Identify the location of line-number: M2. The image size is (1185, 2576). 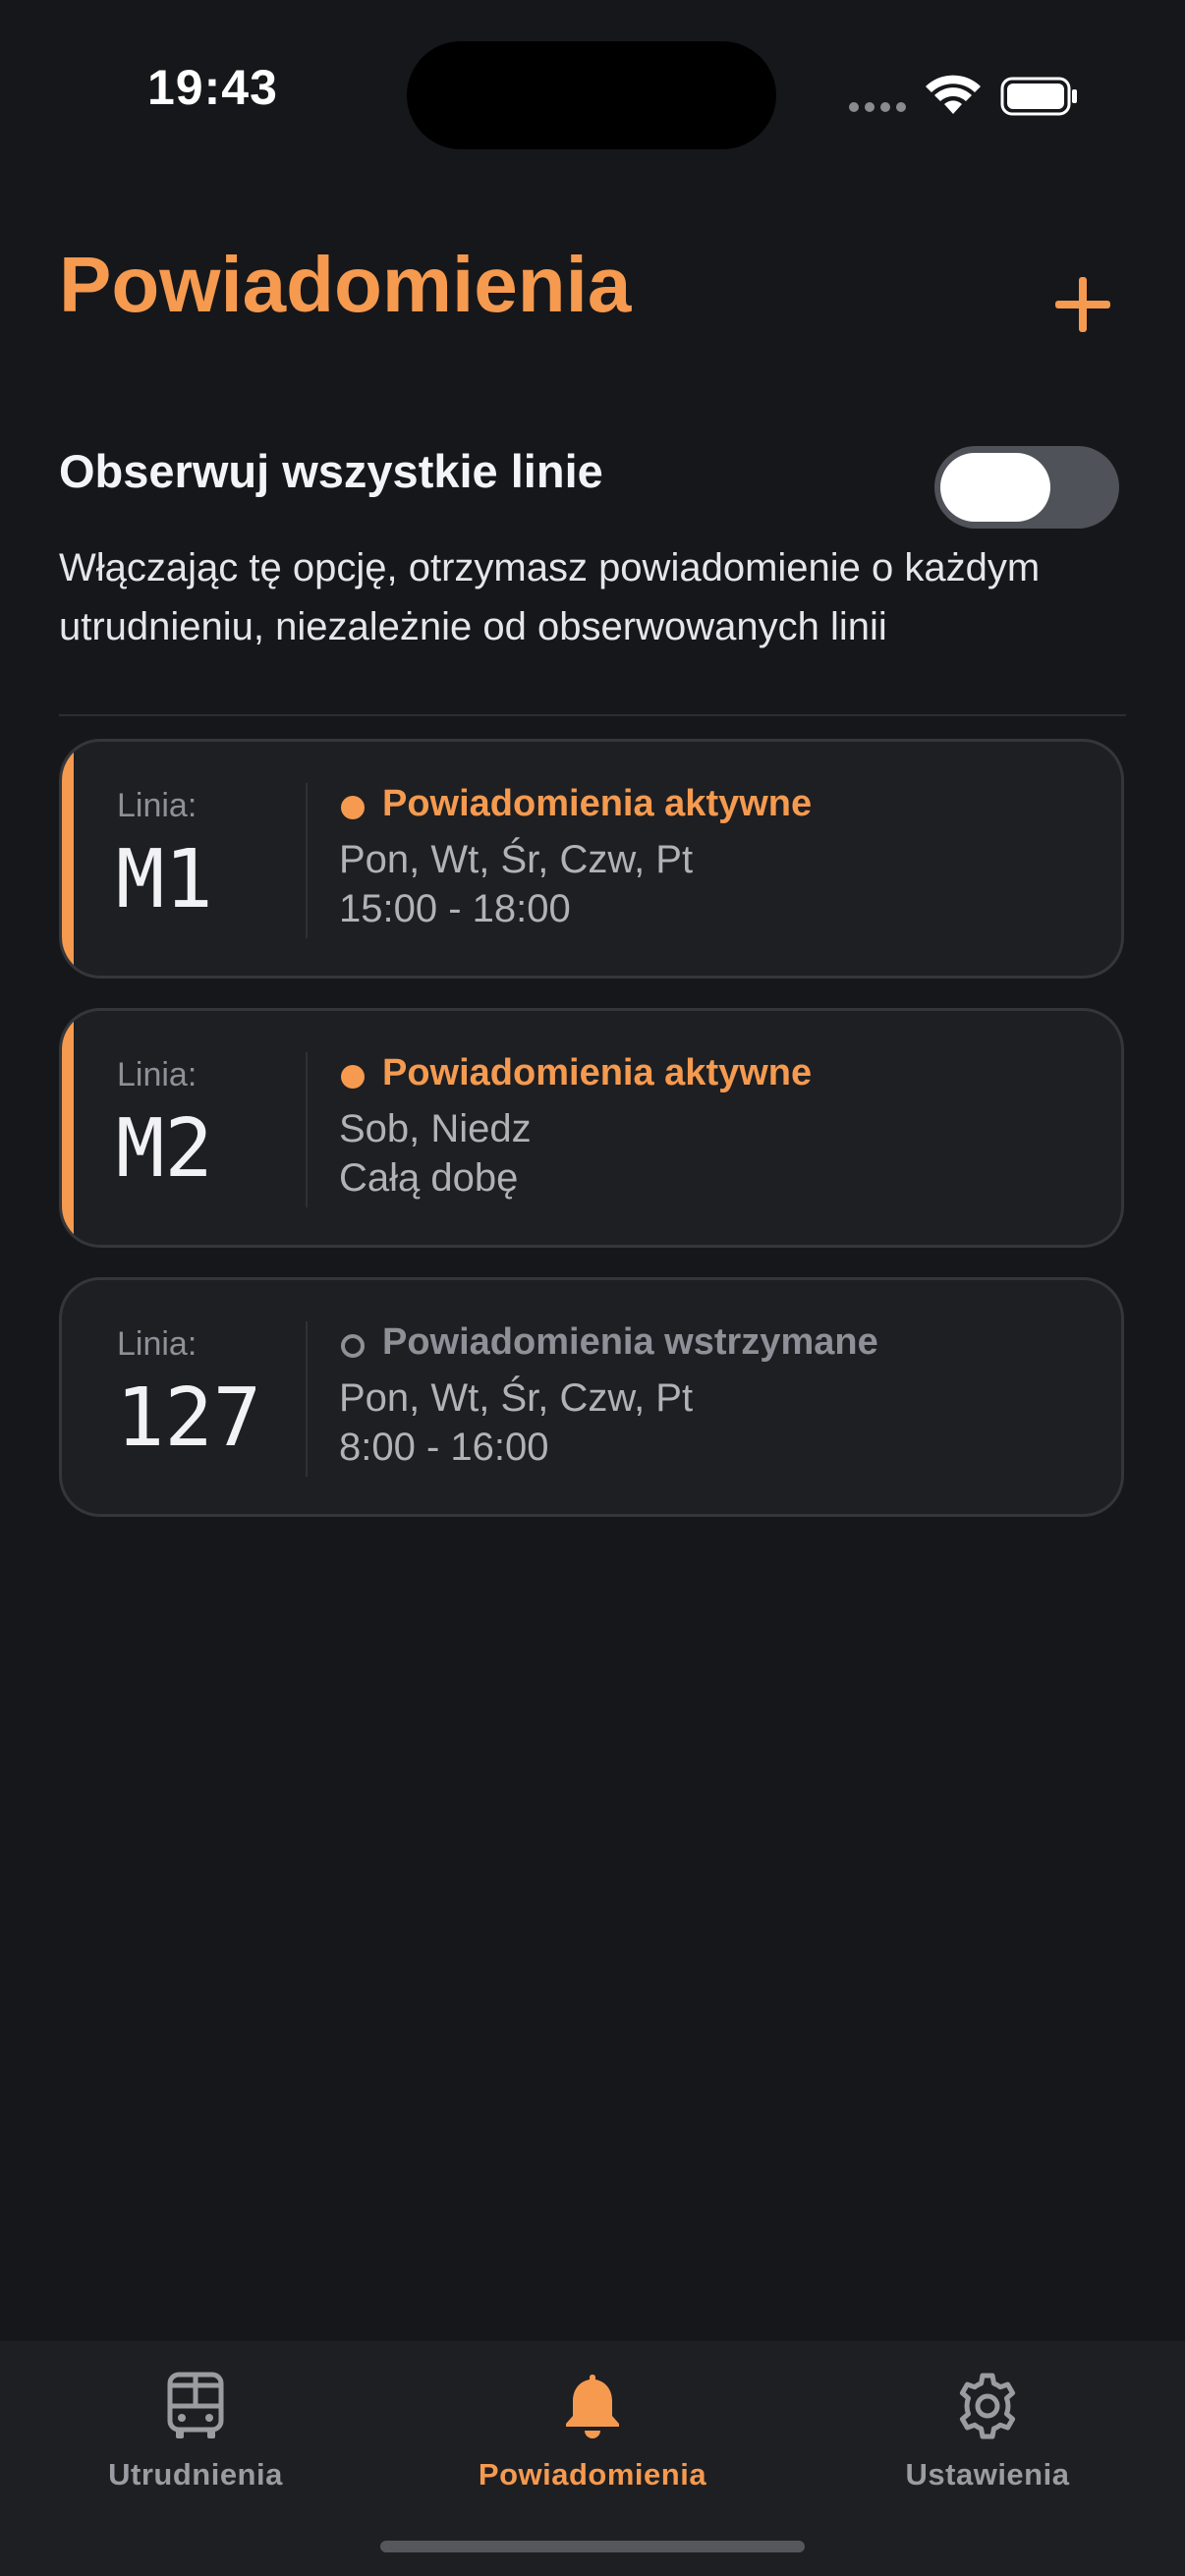
(165, 1149).